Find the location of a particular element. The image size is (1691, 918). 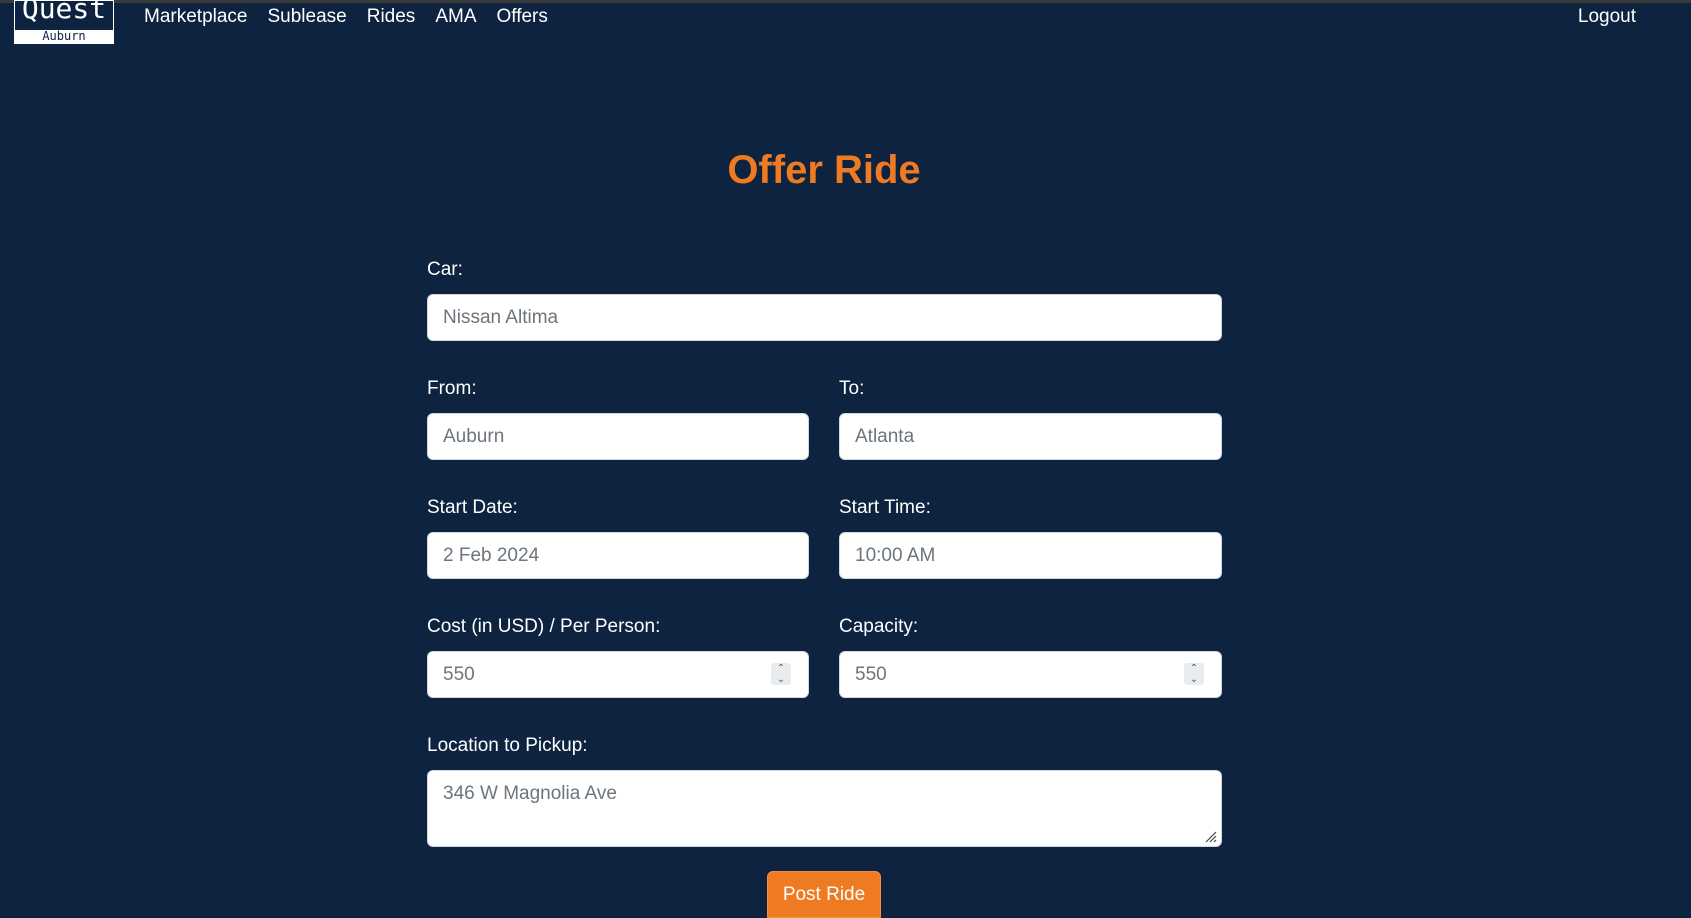

from-input is located at coordinates (618, 436).